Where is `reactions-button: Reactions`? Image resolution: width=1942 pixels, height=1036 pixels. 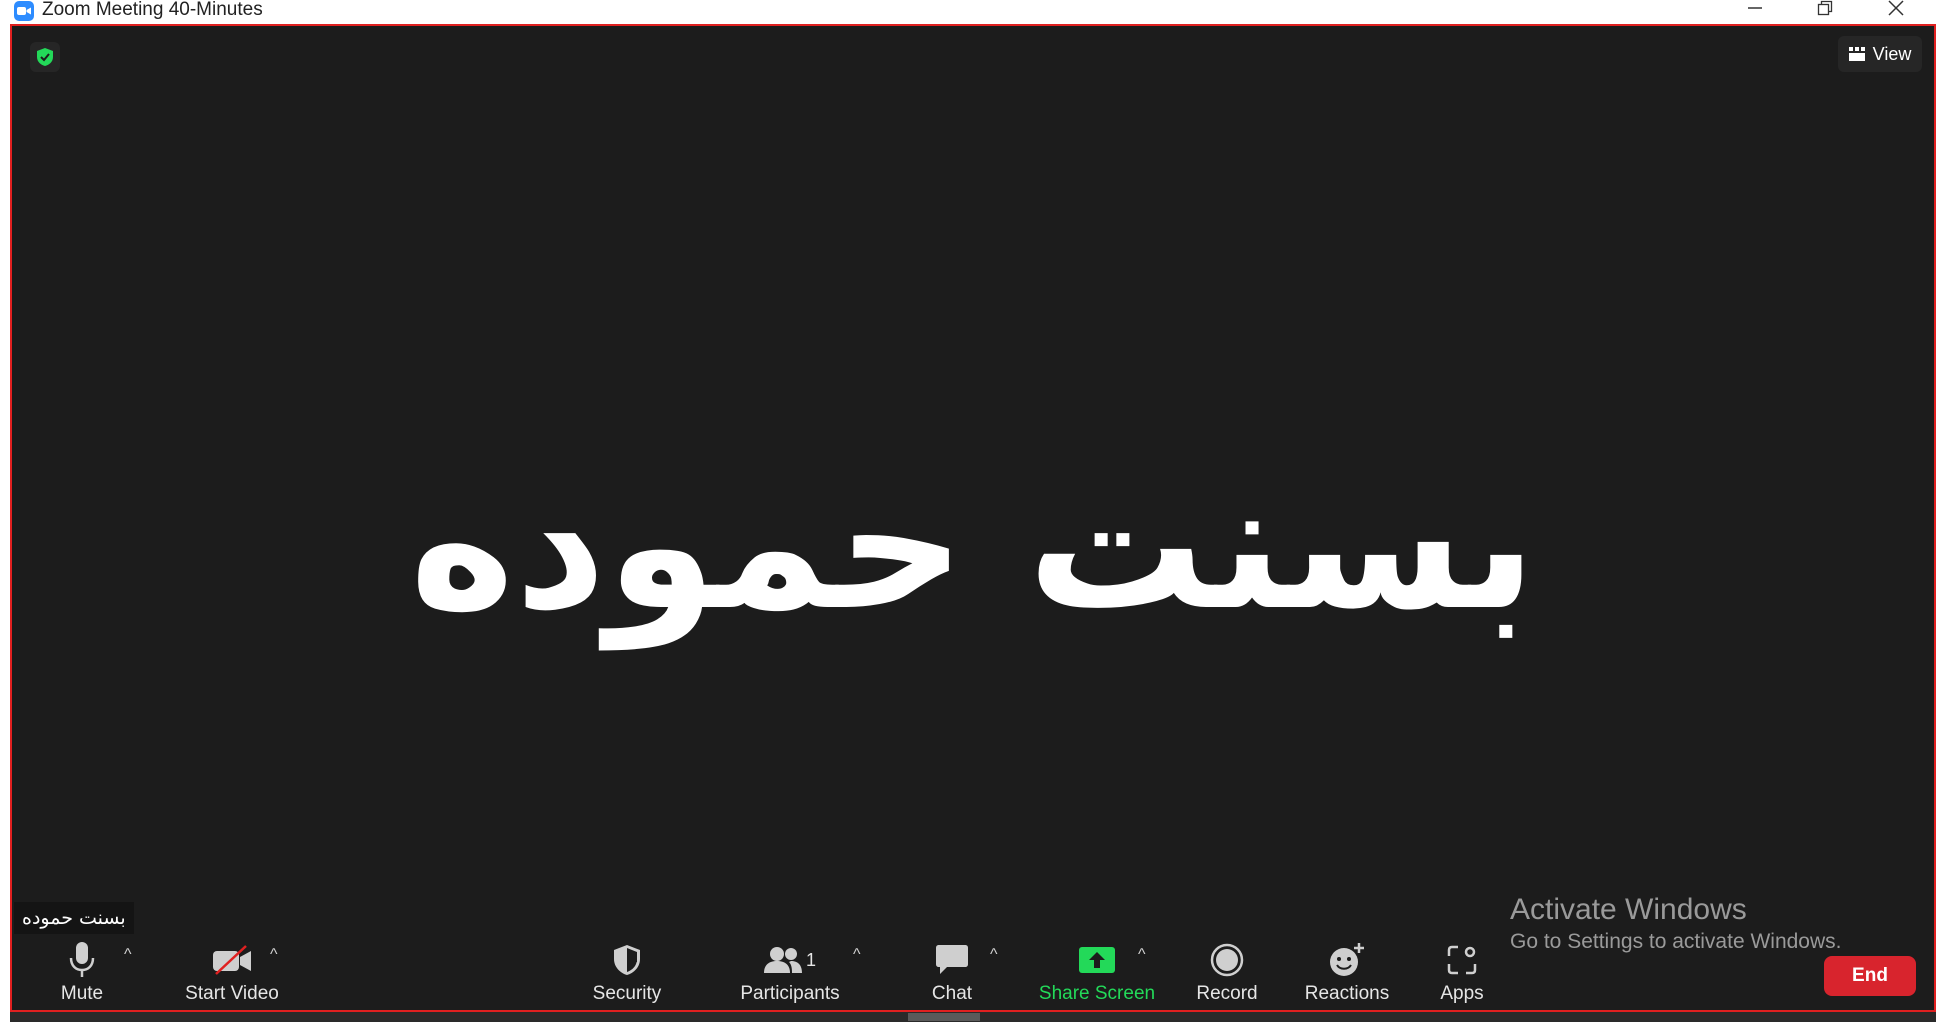
reactions-button: Reactions is located at coordinates (1347, 975).